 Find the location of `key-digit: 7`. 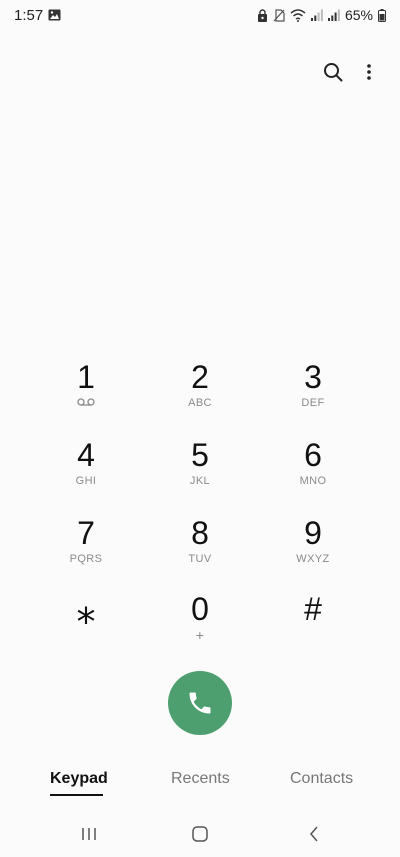

key-digit: 7 is located at coordinates (86, 533).